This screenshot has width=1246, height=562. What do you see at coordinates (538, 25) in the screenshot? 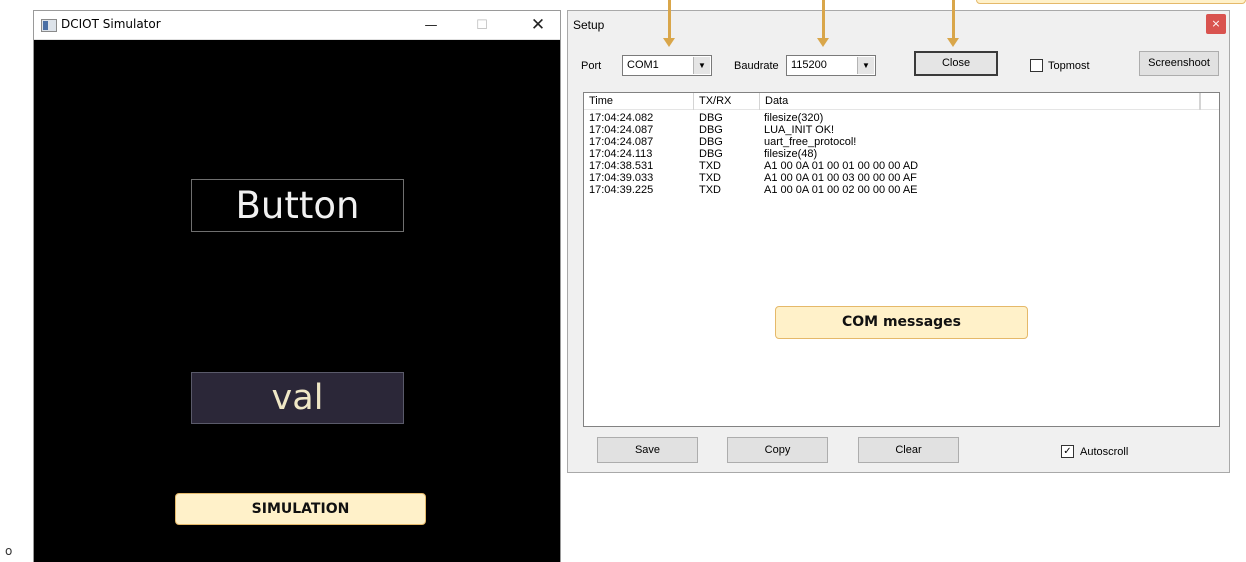
I see `close-icon: ✕` at bounding box center [538, 25].